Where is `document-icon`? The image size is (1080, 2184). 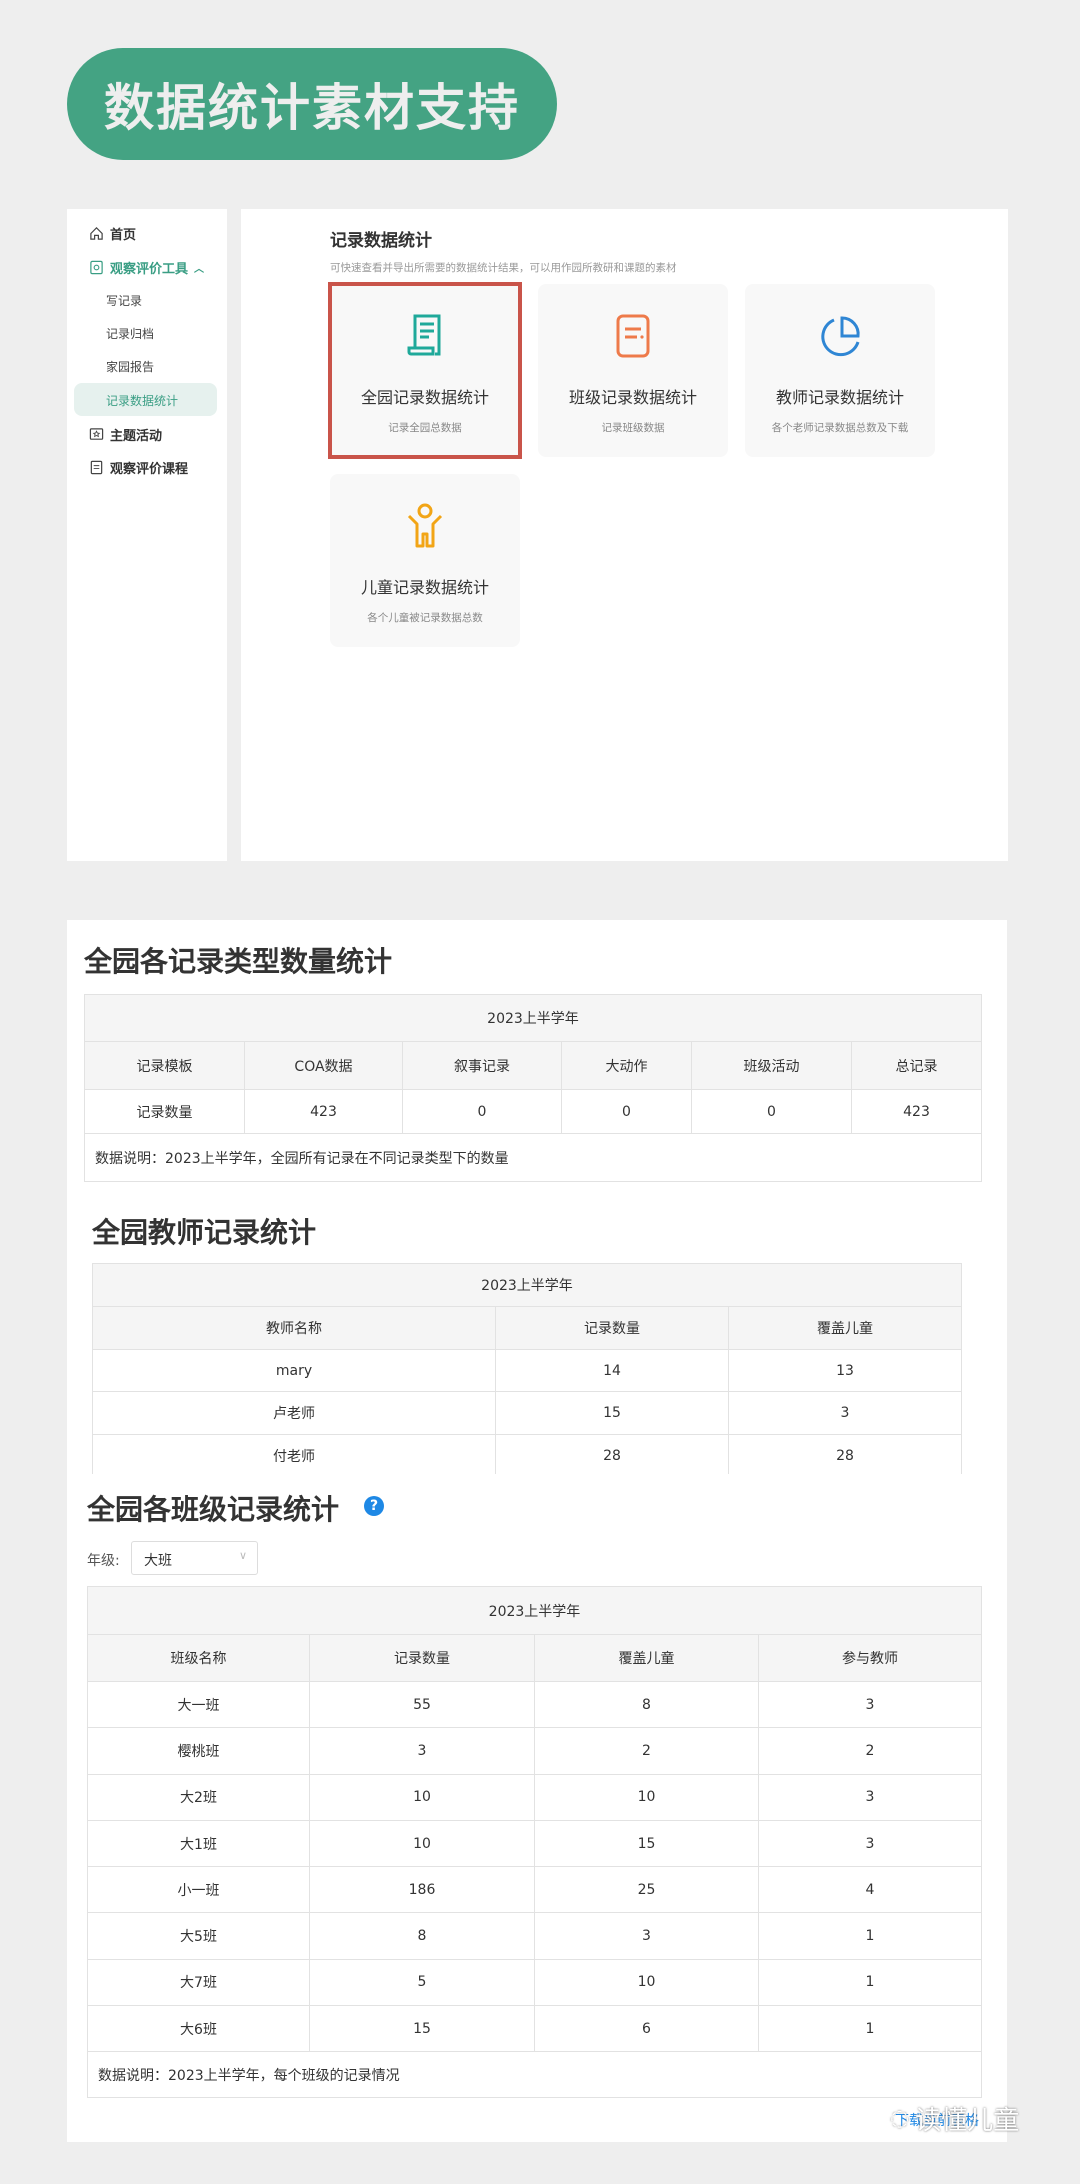
document-icon is located at coordinates (633, 336).